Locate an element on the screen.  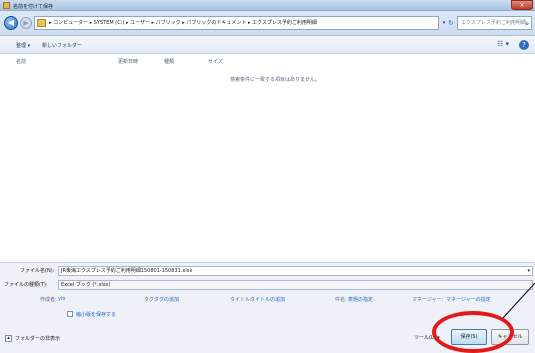
filename-label: ファイル名(N): is located at coordinates (37, 271).